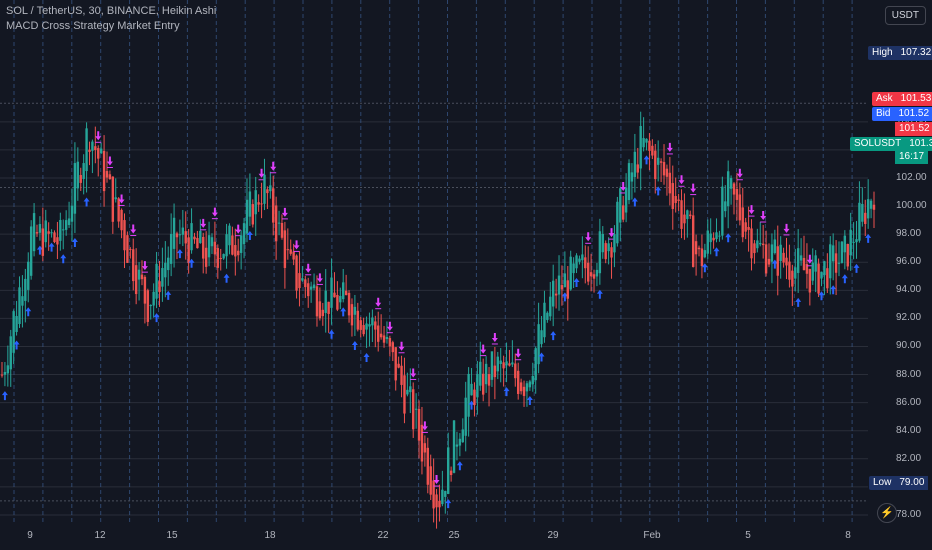 The image size is (932, 550). I want to click on last-price-value: 101.52, so click(913, 129).